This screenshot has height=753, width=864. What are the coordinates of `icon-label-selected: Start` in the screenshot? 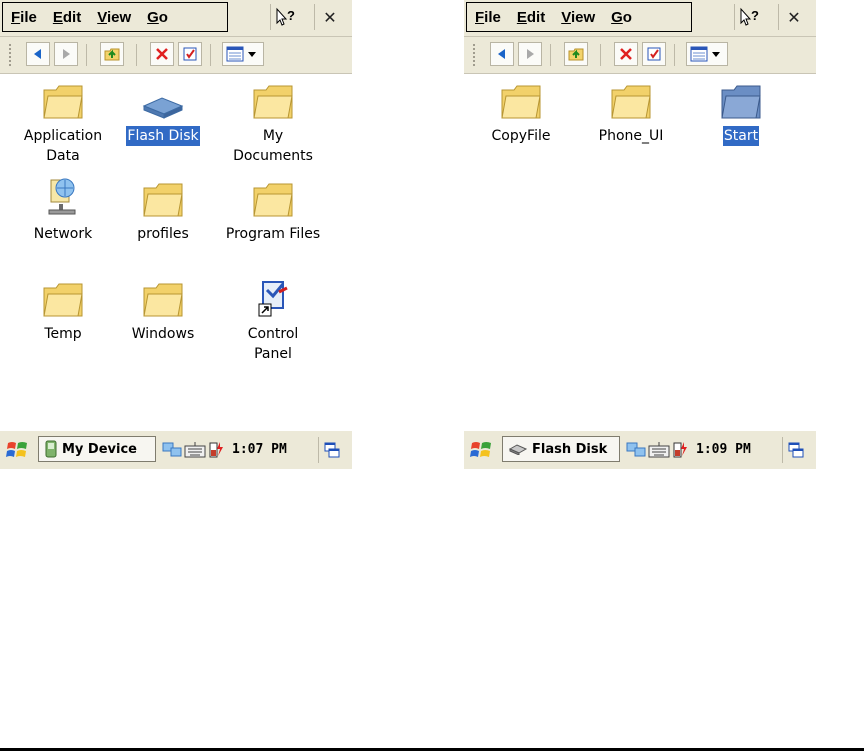 It's located at (741, 136).